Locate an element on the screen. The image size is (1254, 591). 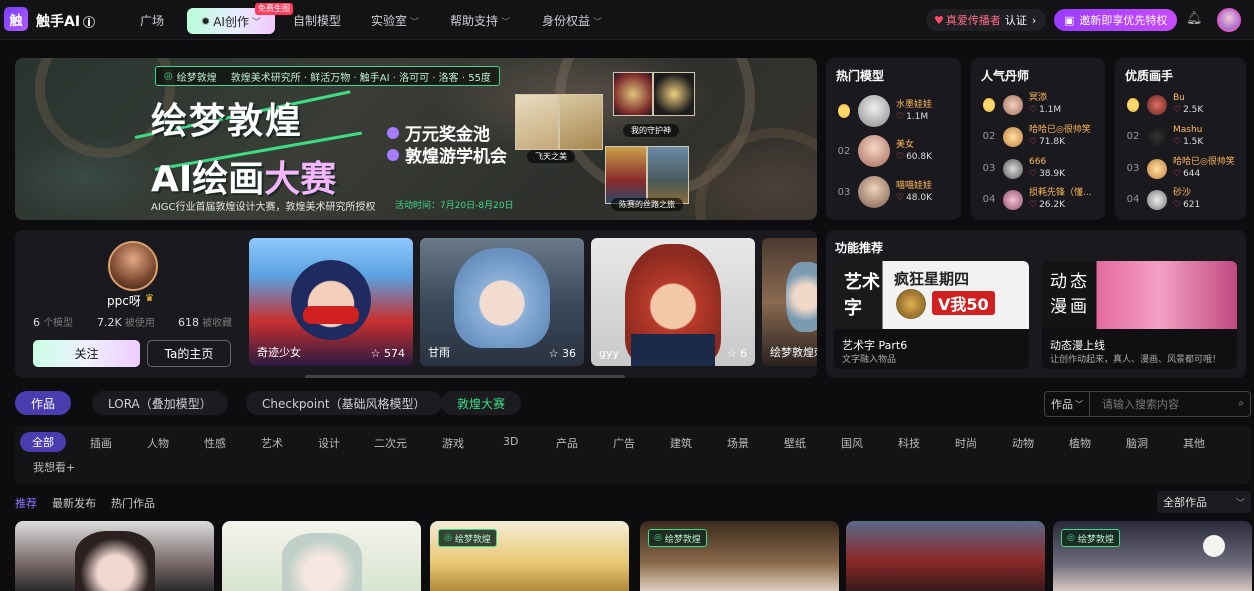
search-type-select: 作品 ﹀ is located at coordinates (1067, 404).